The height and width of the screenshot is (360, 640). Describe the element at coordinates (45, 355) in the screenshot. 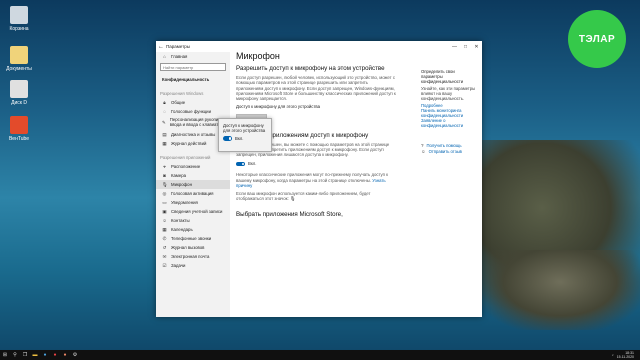

I see `browser-icon: ●` at that location.